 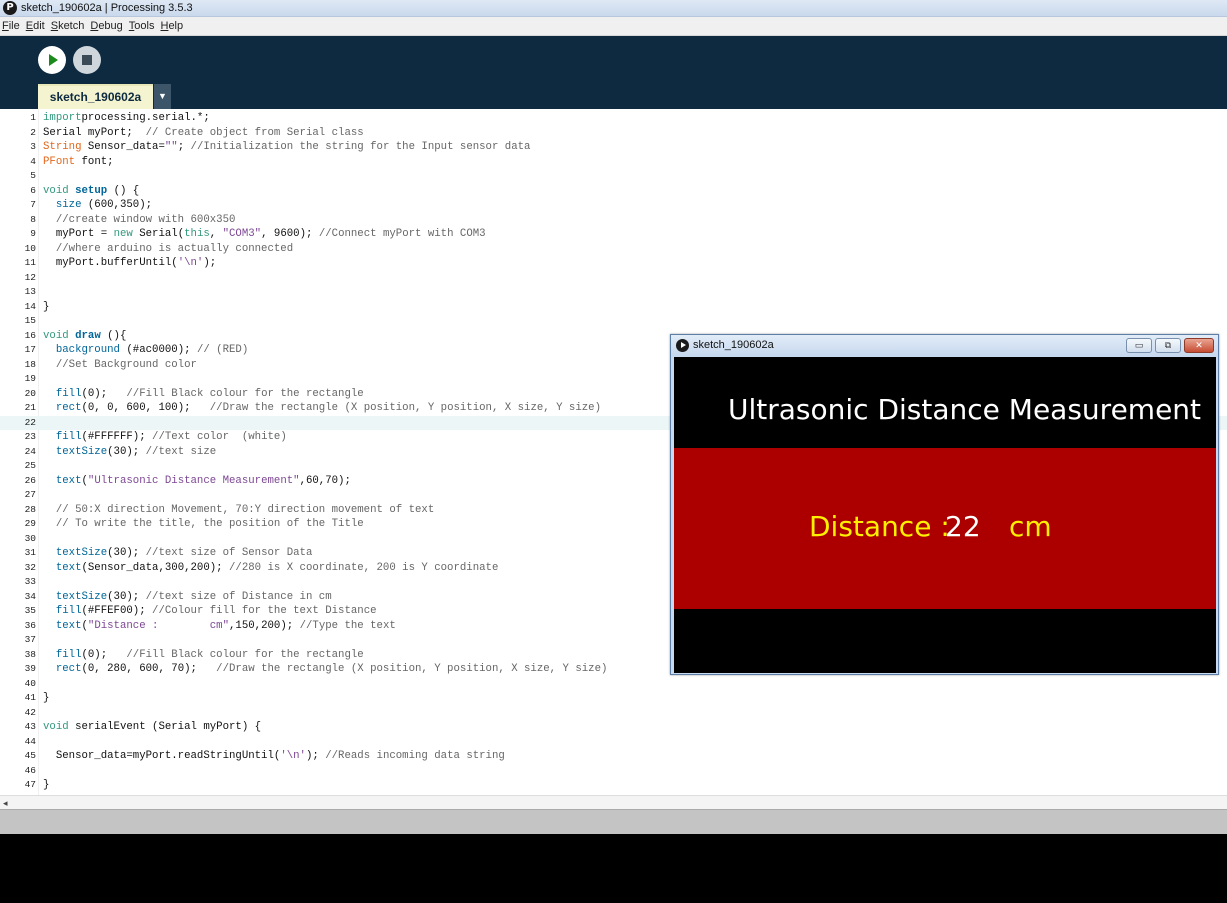 I want to click on menu-item: File, so click(x=11, y=26).